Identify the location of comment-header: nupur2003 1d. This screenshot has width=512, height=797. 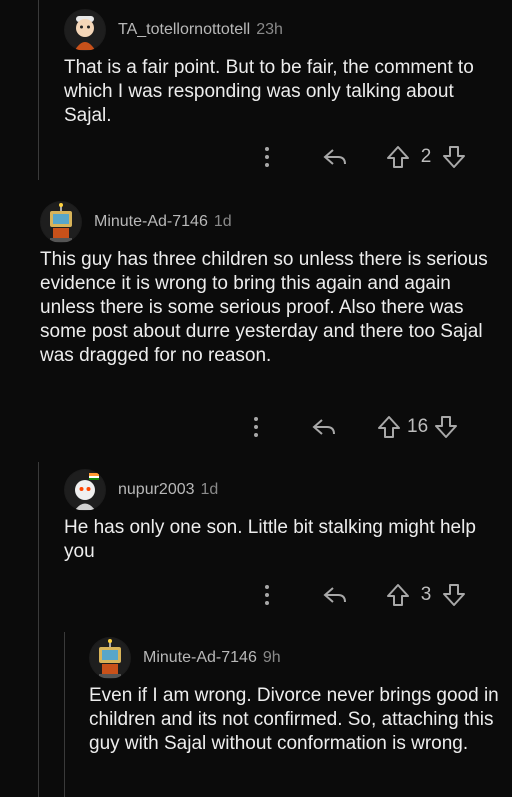
(284, 490).